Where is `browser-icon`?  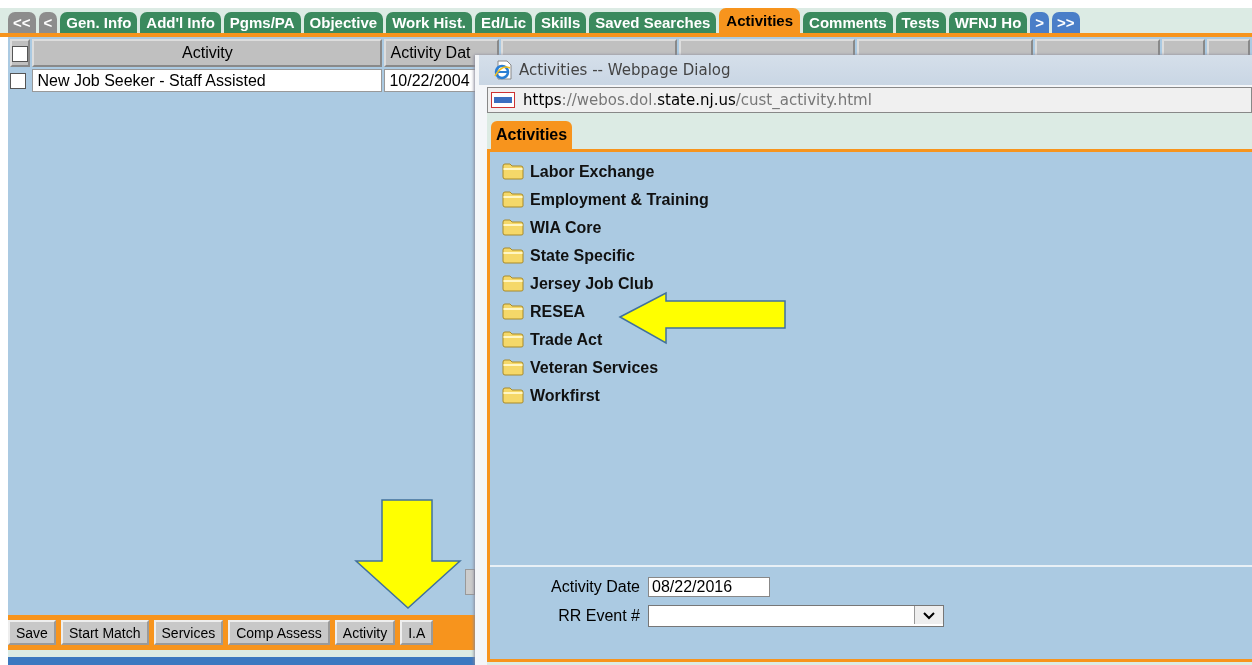 browser-icon is located at coordinates (503, 70).